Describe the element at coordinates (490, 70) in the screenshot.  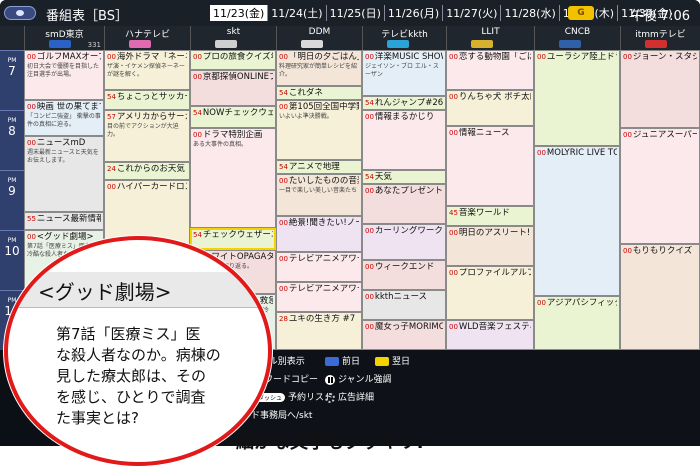
I see `program-cell: 00恋する動物園「ごはんは分けるの?」` at that location.